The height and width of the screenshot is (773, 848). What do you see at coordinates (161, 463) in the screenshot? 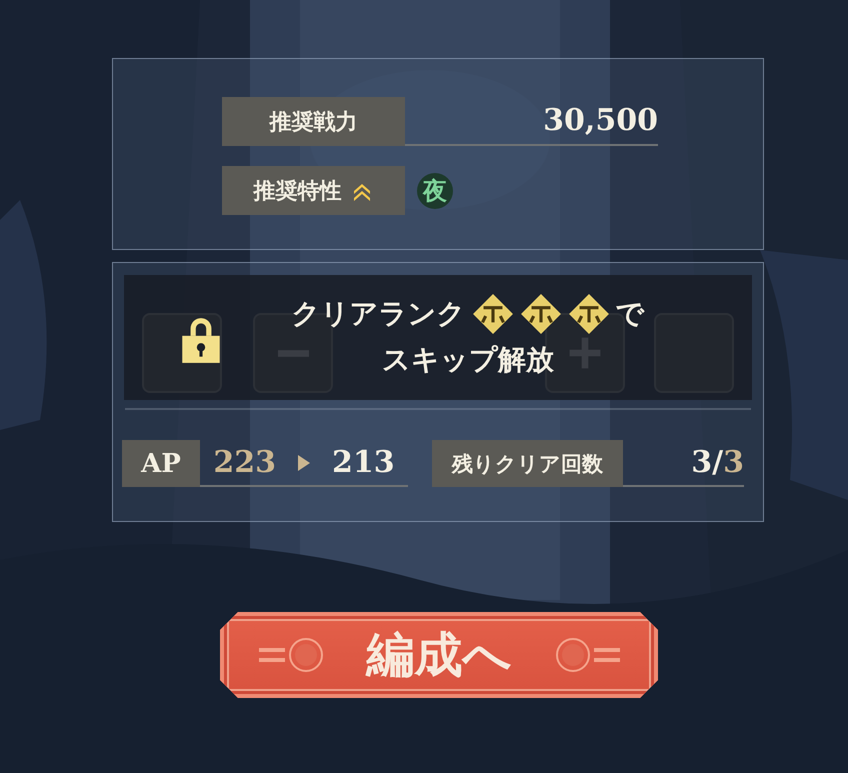
I see `ap-label: AP` at bounding box center [161, 463].